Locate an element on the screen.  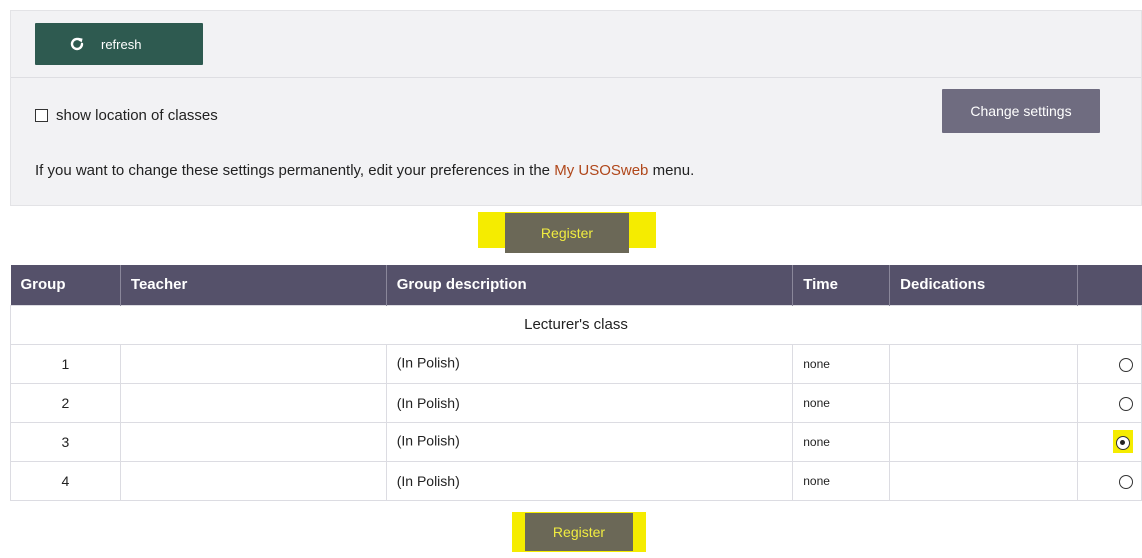
refresh-icon is located at coordinates (77, 44).